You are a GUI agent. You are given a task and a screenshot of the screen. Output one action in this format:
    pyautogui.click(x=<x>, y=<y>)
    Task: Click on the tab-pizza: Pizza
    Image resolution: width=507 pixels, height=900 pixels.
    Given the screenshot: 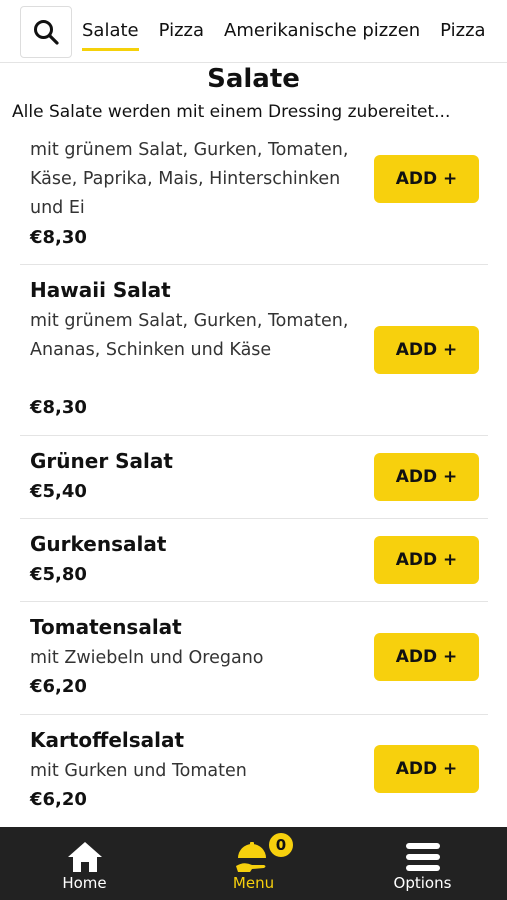 What is the action you would take?
    pyautogui.click(x=181, y=31)
    